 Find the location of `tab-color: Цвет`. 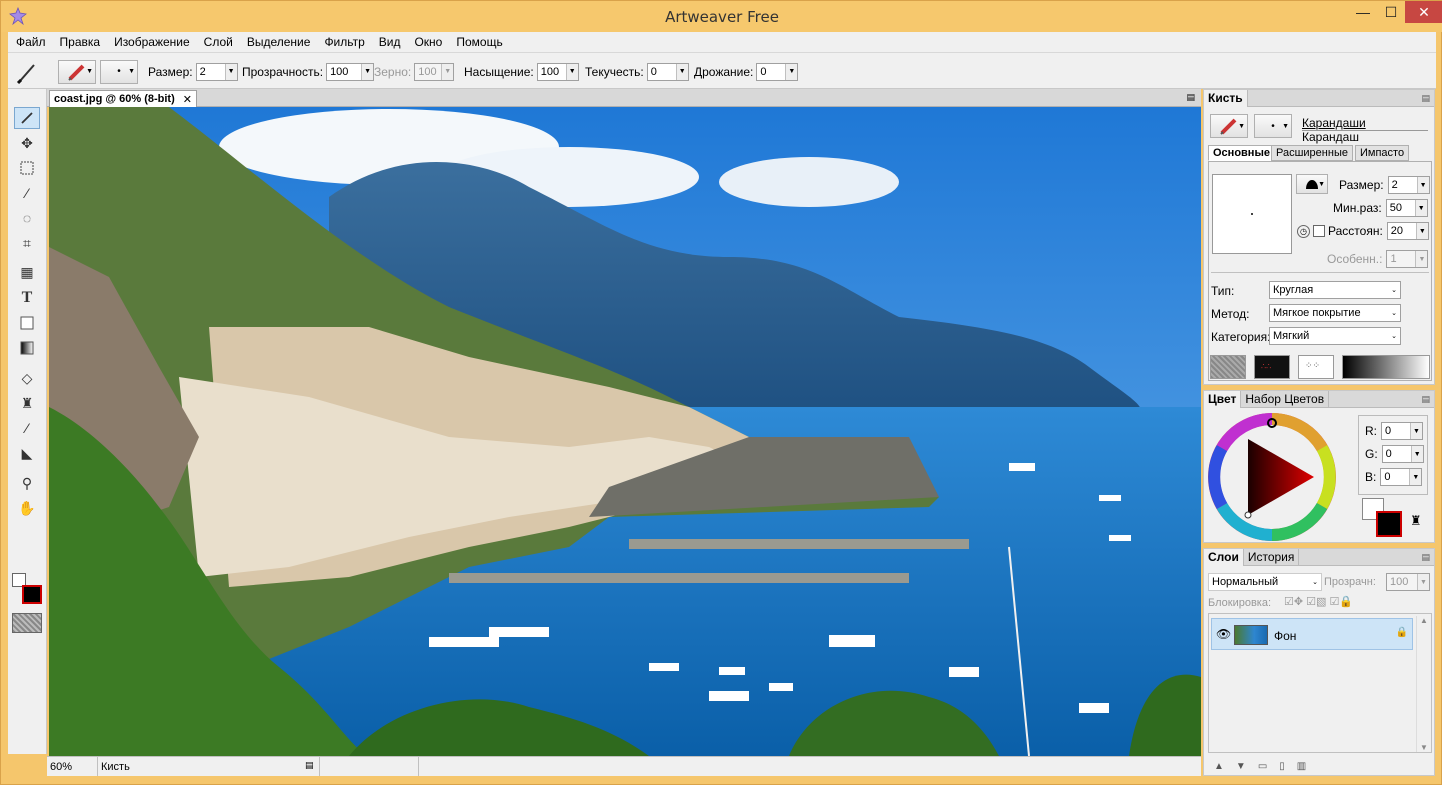

tab-color: Цвет is located at coordinates (1223, 399).